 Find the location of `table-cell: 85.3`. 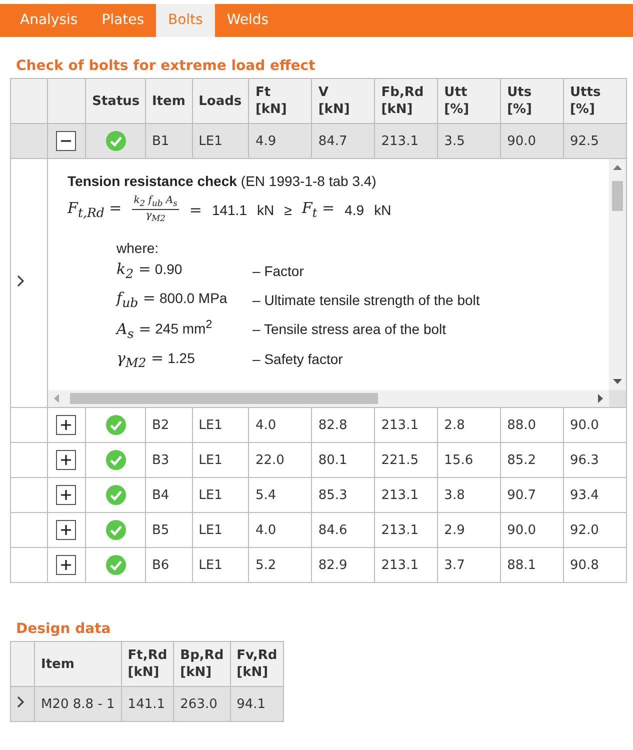

table-cell: 85.3 is located at coordinates (343, 495).